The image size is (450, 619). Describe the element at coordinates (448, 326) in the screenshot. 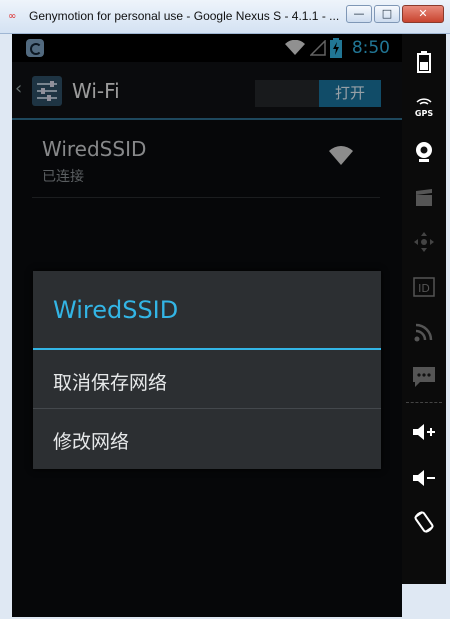

I see `window-right-border` at that location.